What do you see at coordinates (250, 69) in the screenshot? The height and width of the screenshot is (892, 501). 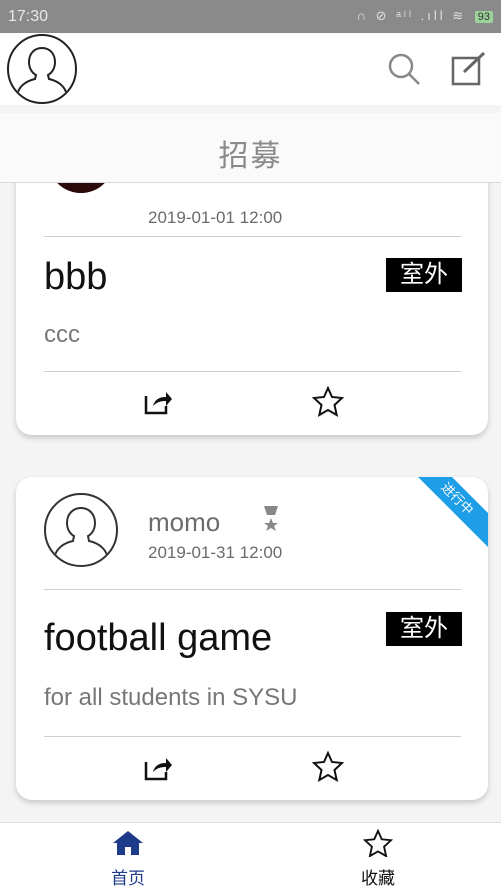 I see `app-bar` at bounding box center [250, 69].